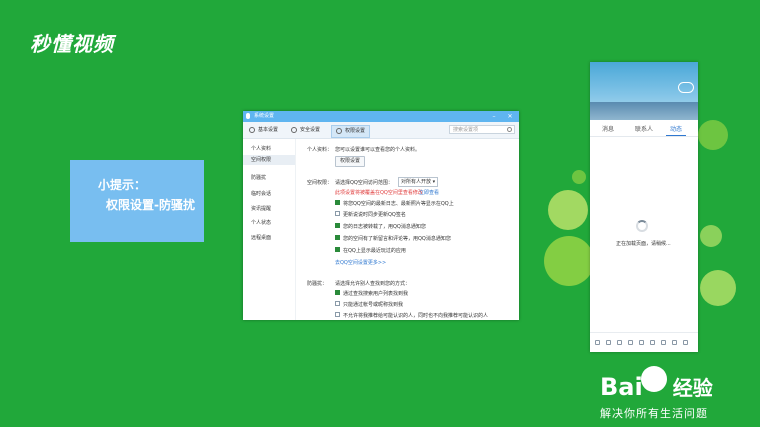 The width and height of the screenshot is (760, 427). What do you see at coordinates (370, 214) in the screenshot?
I see `space-option-row: 更新说说时同步更新QQ签名` at bounding box center [370, 214].